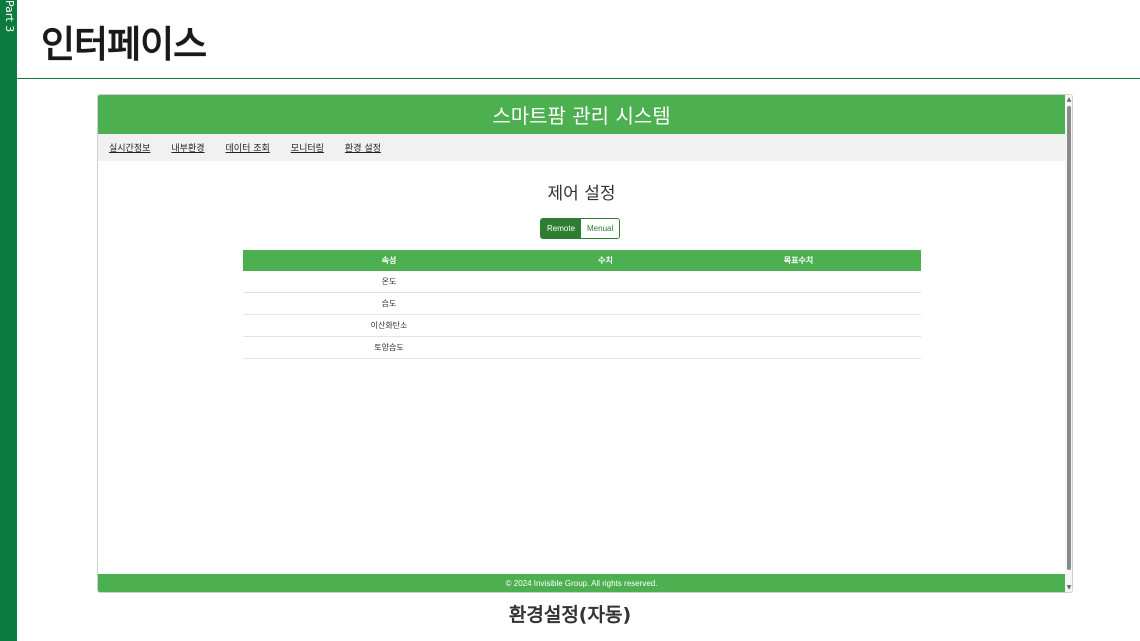 Image resolution: width=1140 pixels, height=641 pixels. I want to click on table-row: 습도, so click(582, 303).